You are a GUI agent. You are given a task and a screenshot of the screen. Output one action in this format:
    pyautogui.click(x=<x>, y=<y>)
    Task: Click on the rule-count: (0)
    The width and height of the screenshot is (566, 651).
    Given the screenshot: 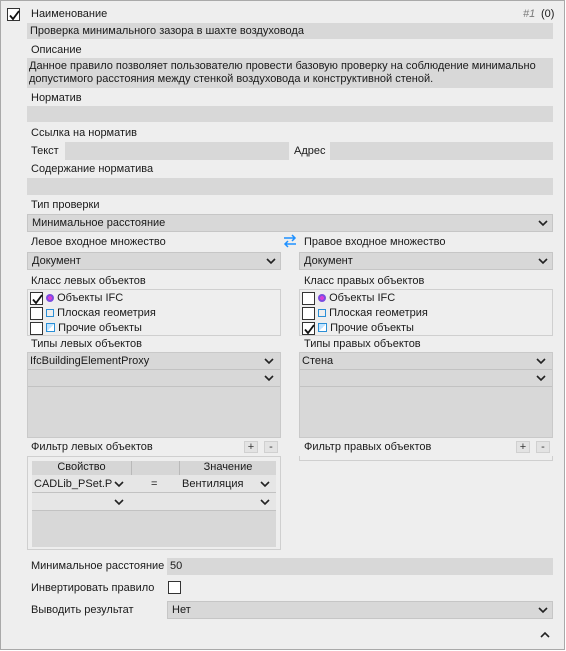 What is the action you would take?
    pyautogui.click(x=548, y=14)
    